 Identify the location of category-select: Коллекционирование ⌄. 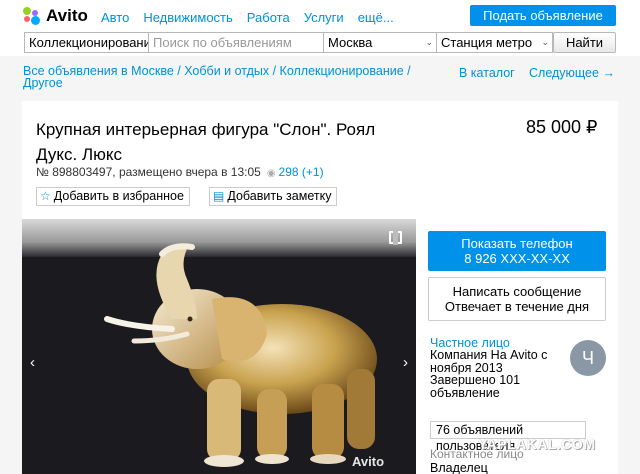
(86, 42).